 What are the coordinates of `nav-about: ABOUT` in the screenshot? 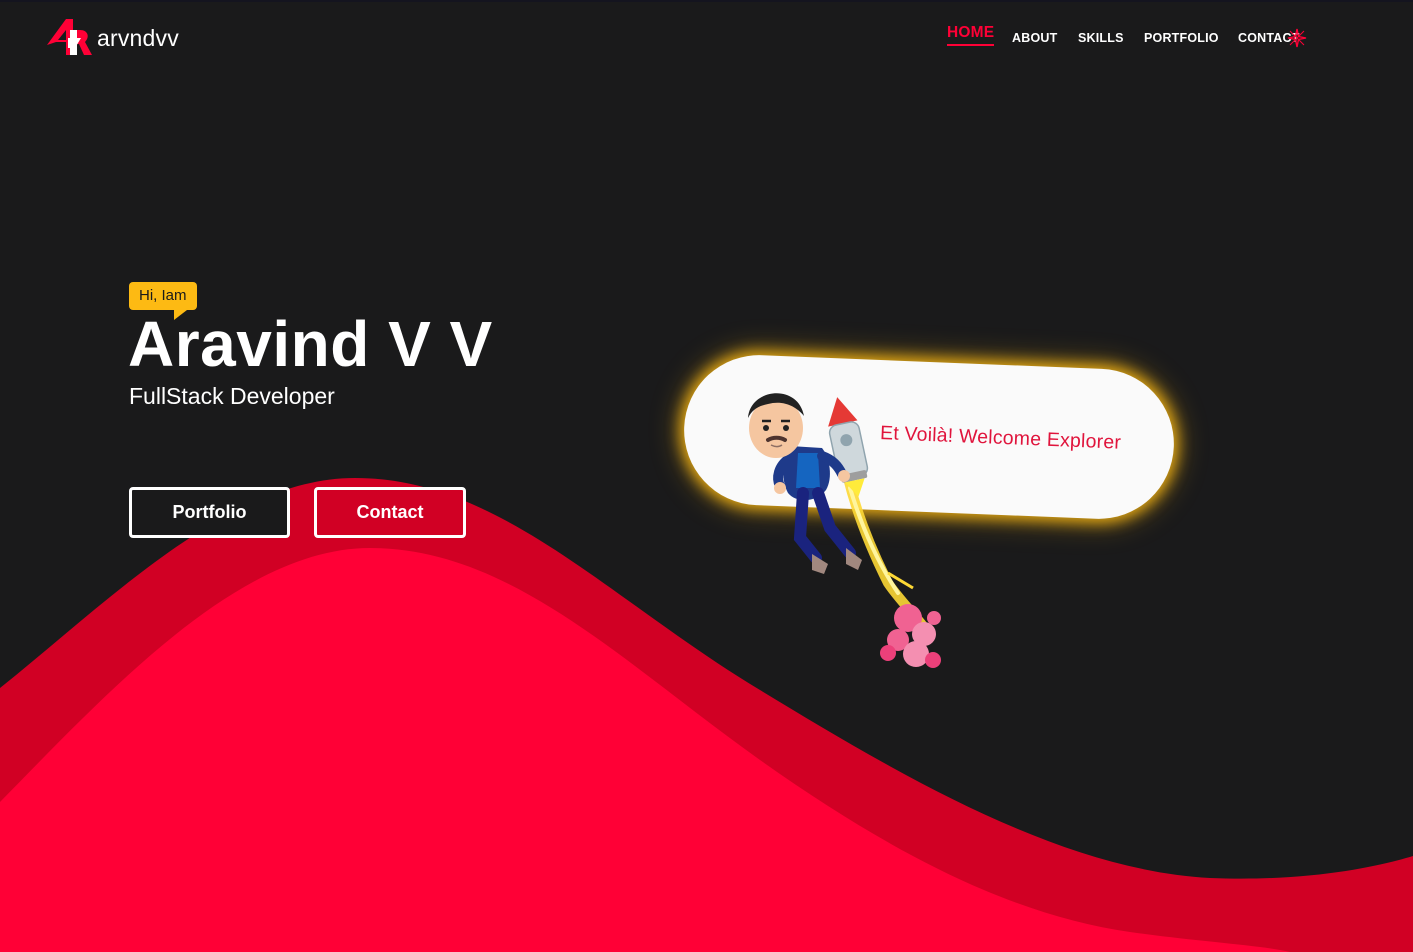 It's located at (1034, 38).